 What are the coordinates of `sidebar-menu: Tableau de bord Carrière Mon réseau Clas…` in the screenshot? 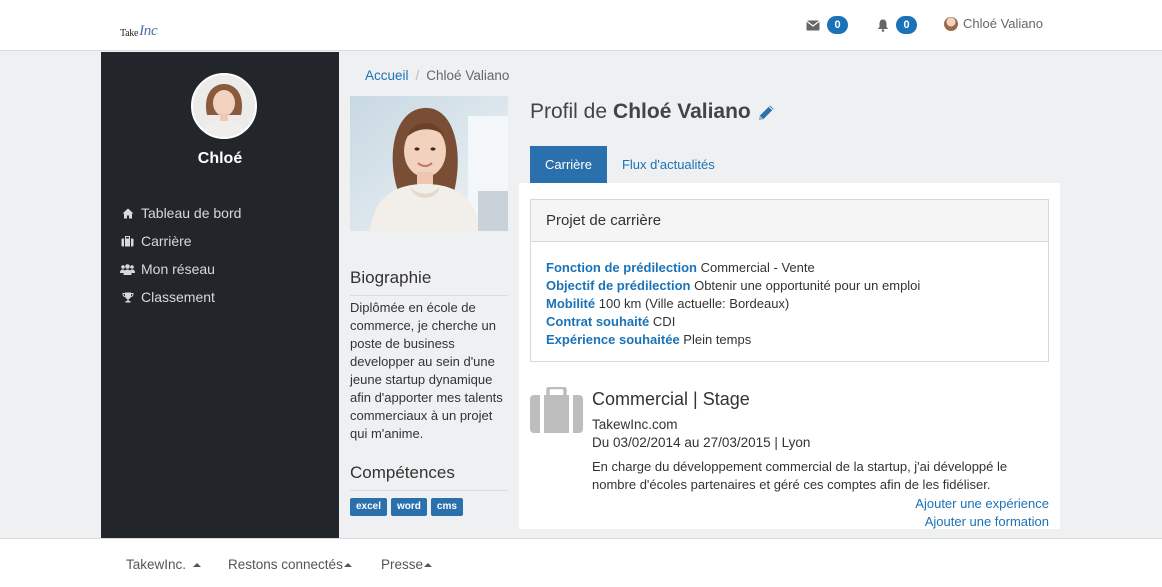 It's located at (180, 255).